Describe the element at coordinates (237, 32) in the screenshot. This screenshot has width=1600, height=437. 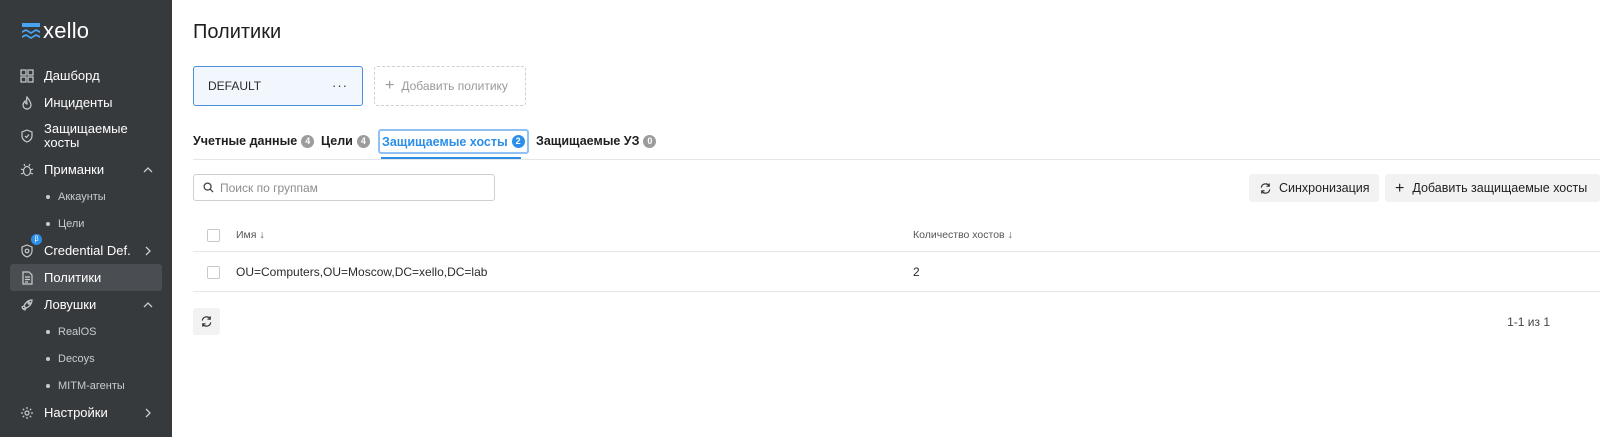
I see `page-title: Политики` at that location.